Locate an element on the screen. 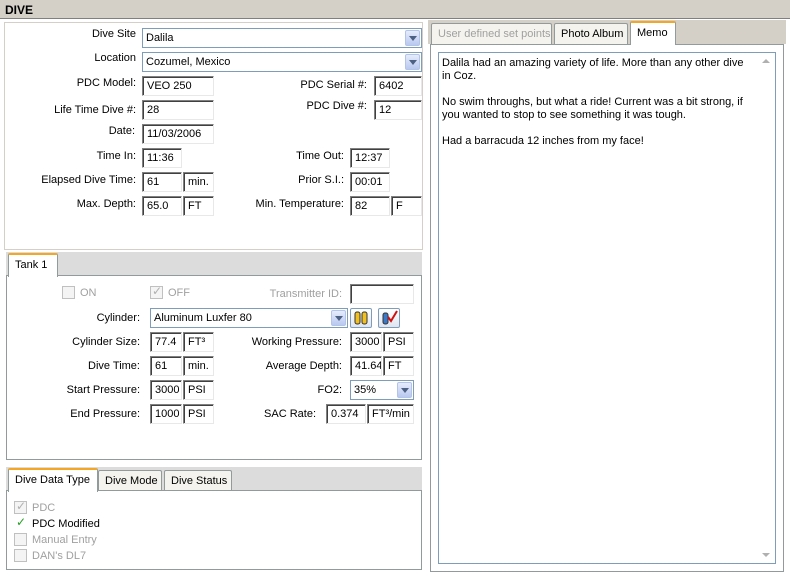  option-manual-entry: Manual Entry is located at coordinates (55, 539).